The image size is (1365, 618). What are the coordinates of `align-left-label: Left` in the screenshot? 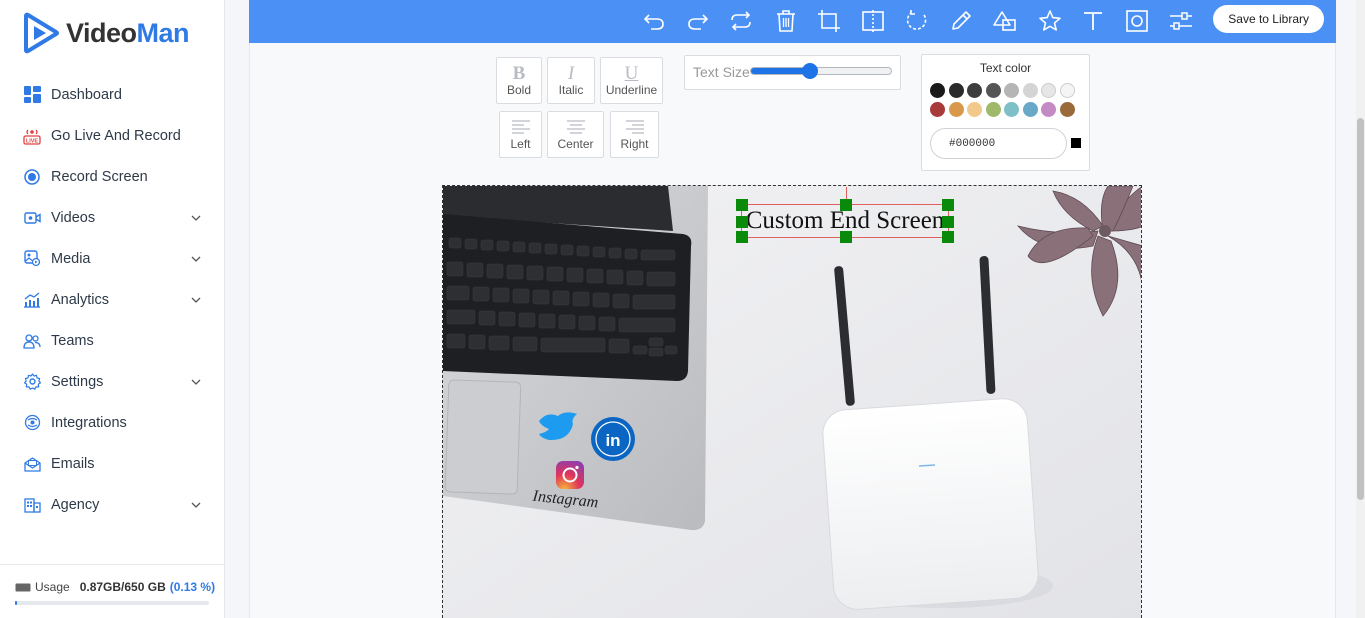 It's located at (520, 144).